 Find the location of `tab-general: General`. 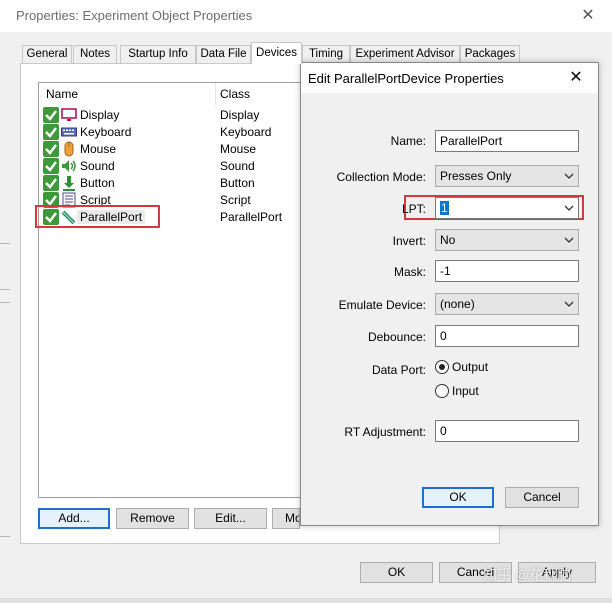

tab-general: General is located at coordinates (47, 54).